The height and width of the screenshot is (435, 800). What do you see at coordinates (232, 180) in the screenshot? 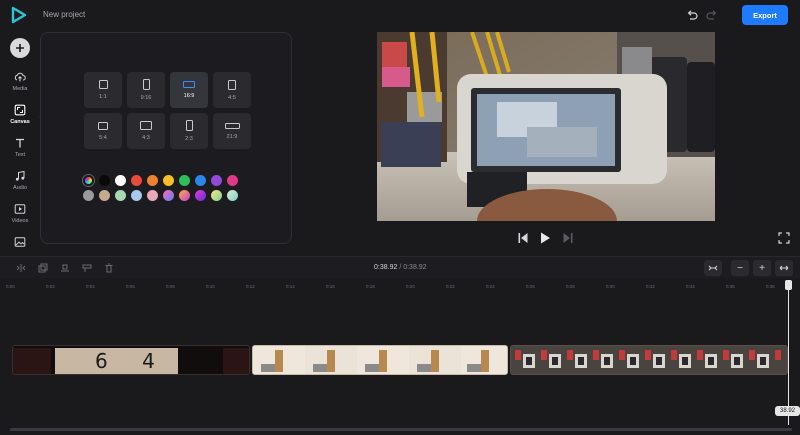
I see `color-swatch-pink` at bounding box center [232, 180].